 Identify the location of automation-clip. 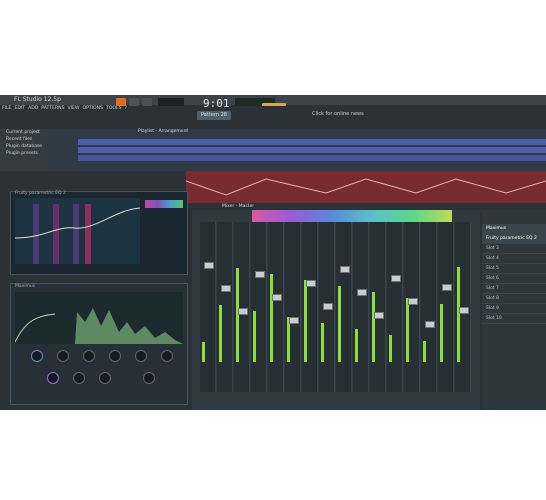
(365, 187).